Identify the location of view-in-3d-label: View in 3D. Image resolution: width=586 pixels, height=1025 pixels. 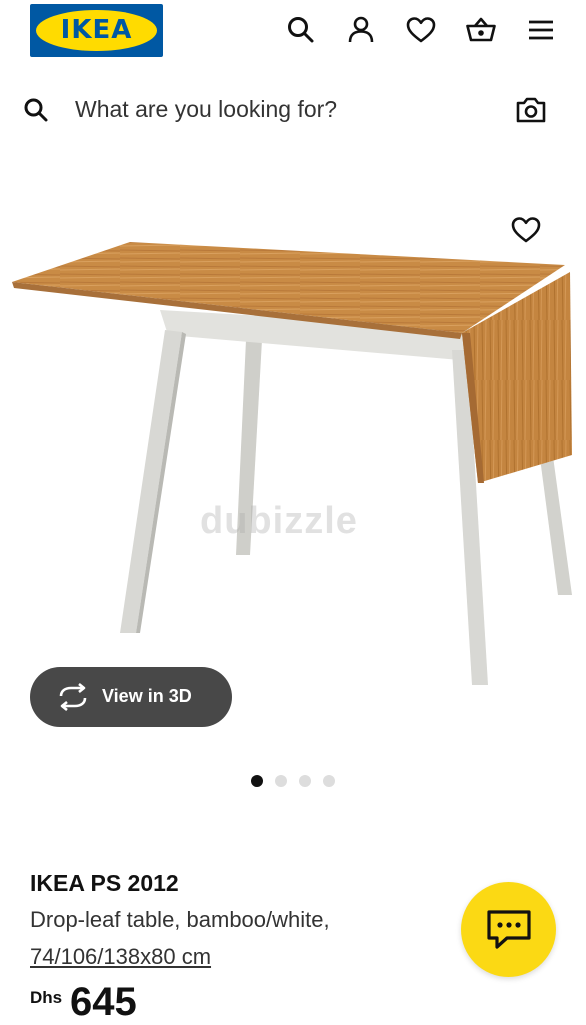
(147, 696).